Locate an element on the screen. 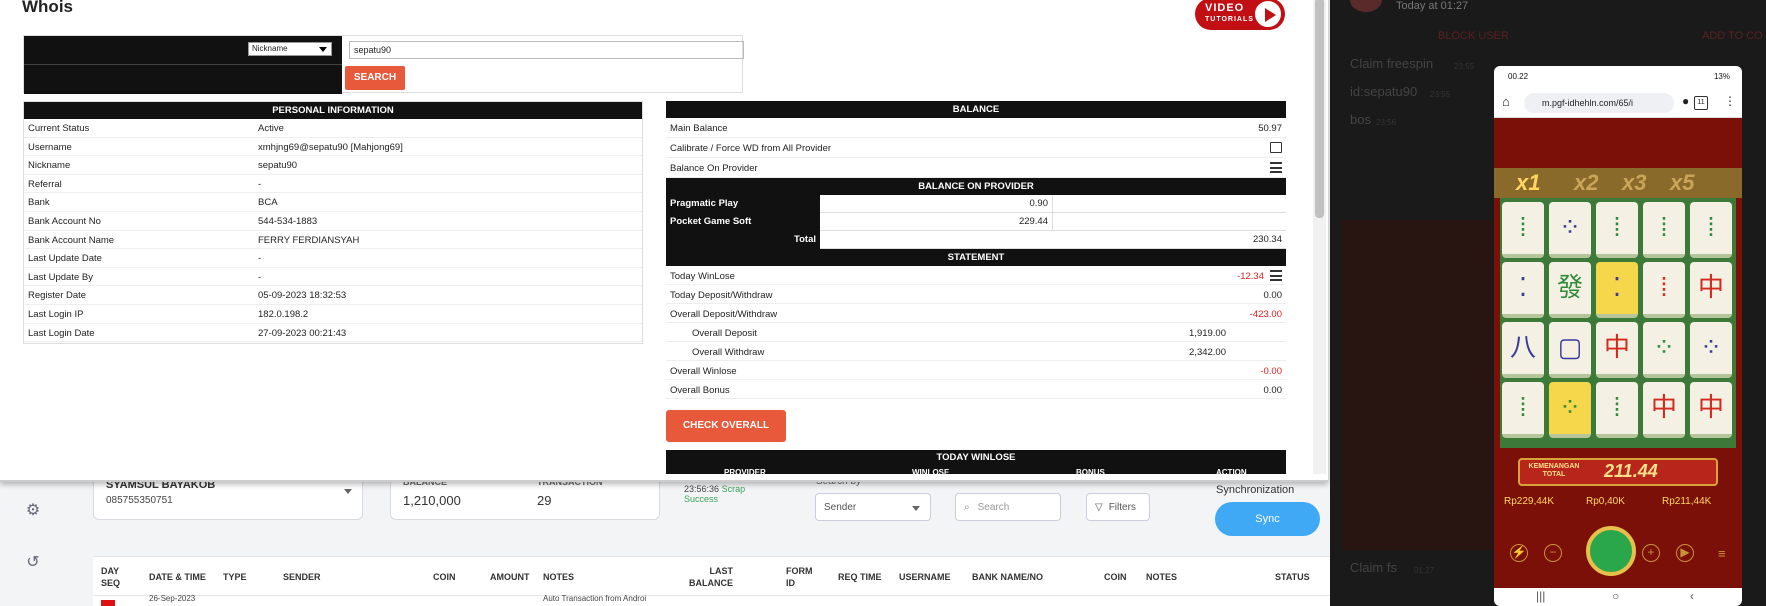 The image size is (1766, 606). tile: ⁚ is located at coordinates (1617, 290).